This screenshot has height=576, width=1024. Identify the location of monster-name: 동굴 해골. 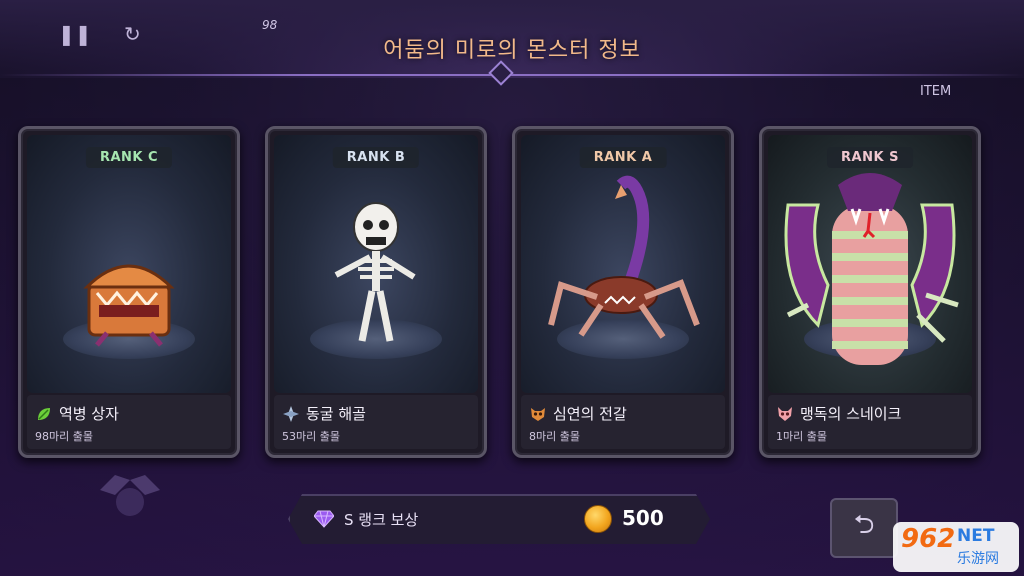
(336, 414).